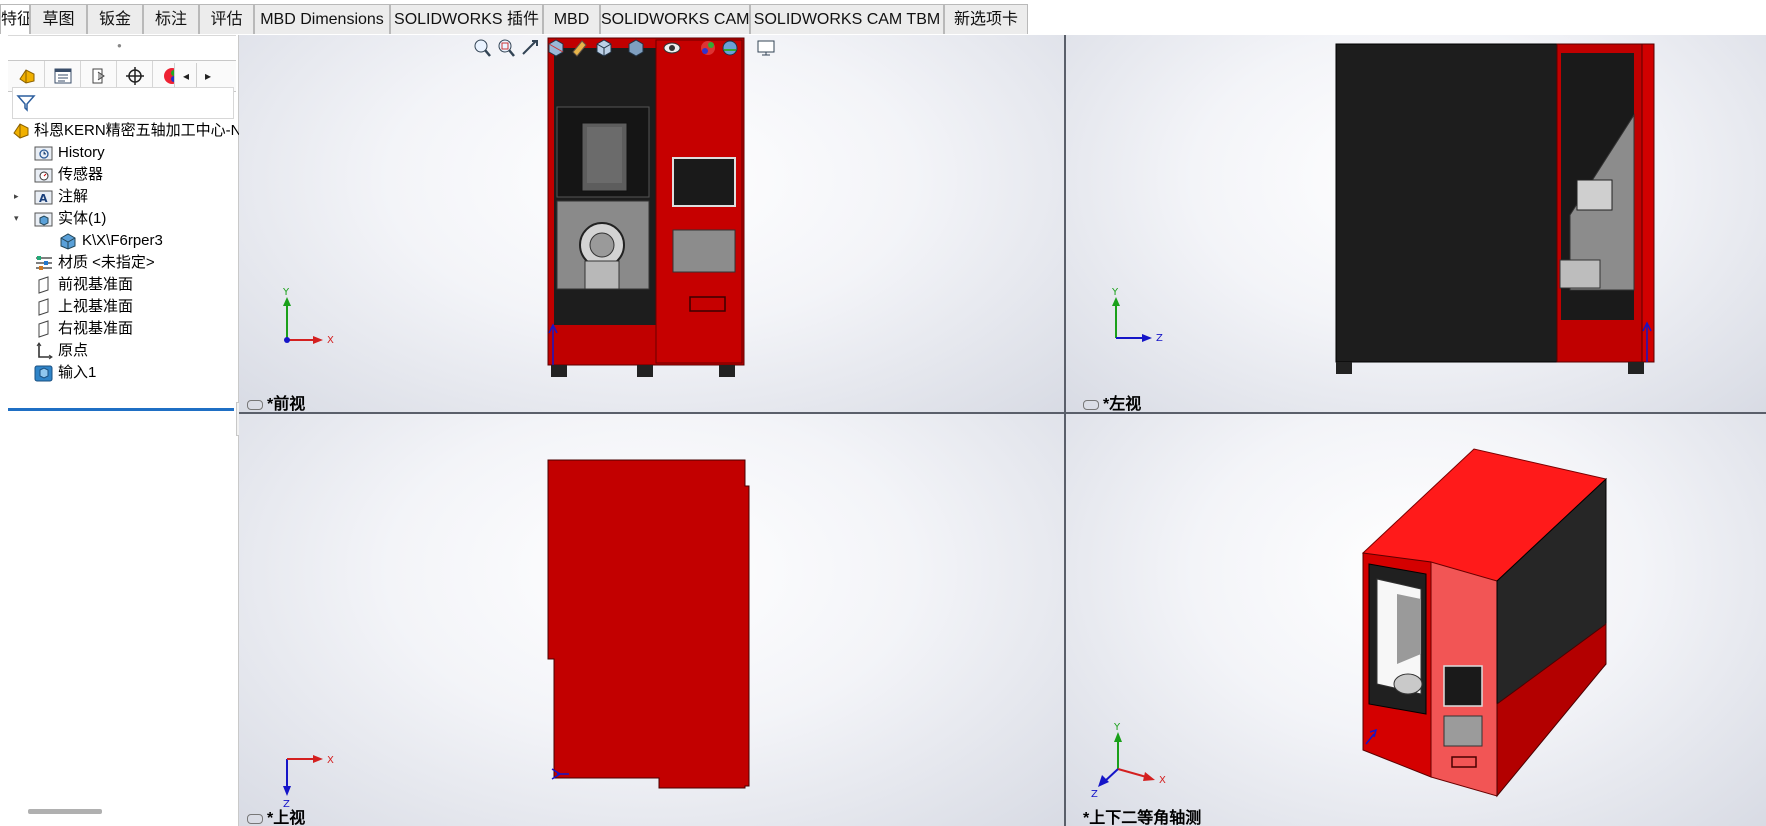 The image size is (1766, 826). What do you see at coordinates (44, 263) in the screenshot?
I see `material-icon` at bounding box center [44, 263].